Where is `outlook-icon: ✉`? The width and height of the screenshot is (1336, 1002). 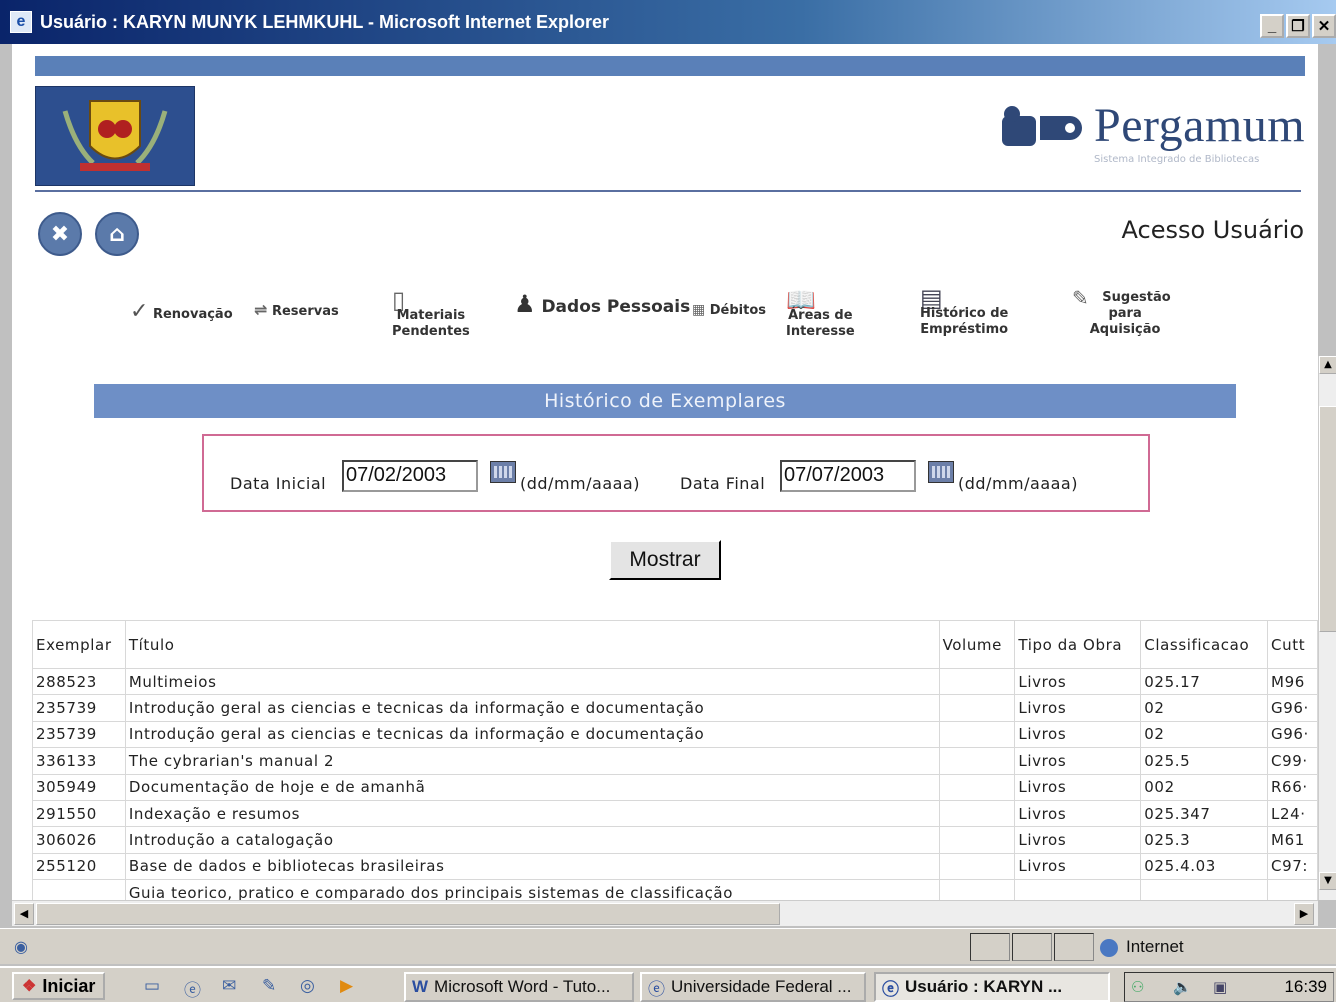
outlook-icon: ✉ is located at coordinates (229, 986).